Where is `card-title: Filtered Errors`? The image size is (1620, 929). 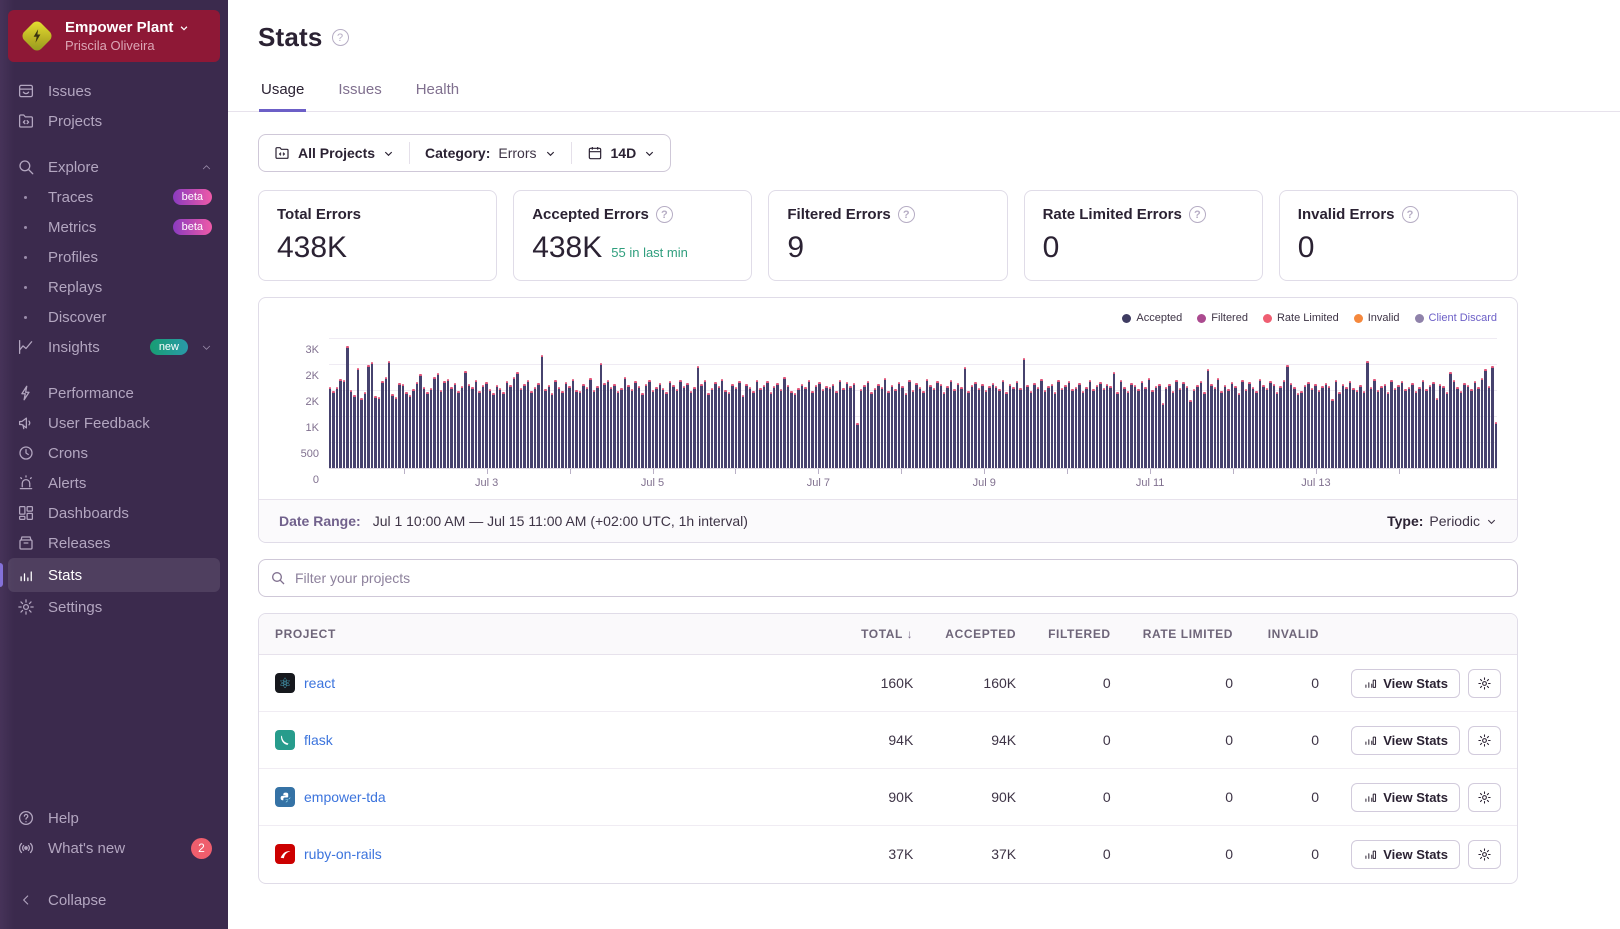
card-title: Filtered Errors is located at coordinates (839, 214).